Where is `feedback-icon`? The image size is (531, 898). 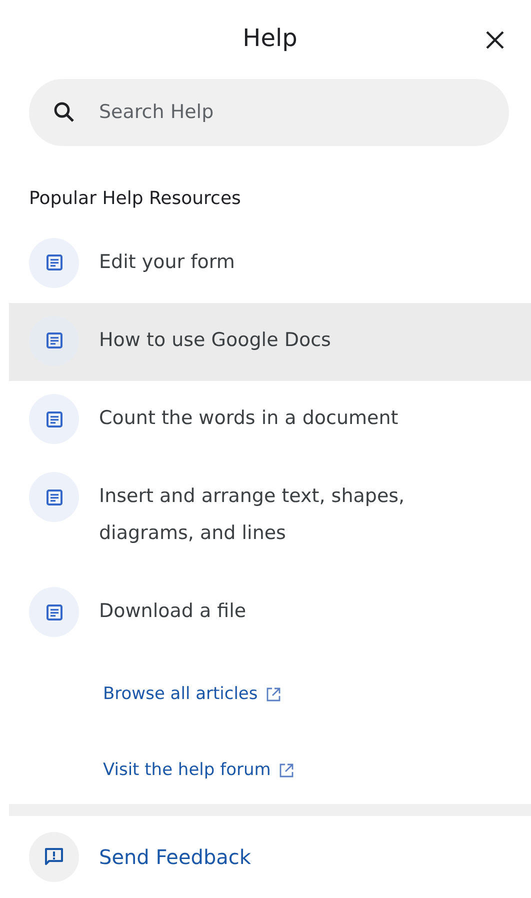 feedback-icon is located at coordinates (54, 857).